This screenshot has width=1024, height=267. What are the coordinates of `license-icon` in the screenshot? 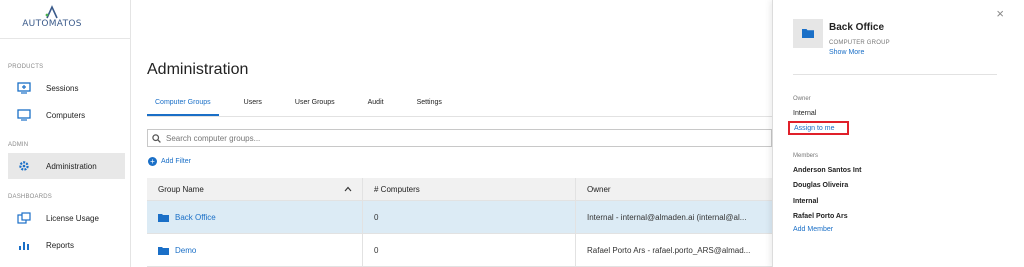 It's located at (24, 218).